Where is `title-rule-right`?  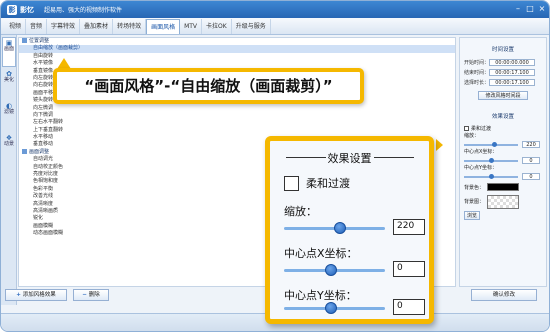
title-rule-right is located at coordinates (394, 157).